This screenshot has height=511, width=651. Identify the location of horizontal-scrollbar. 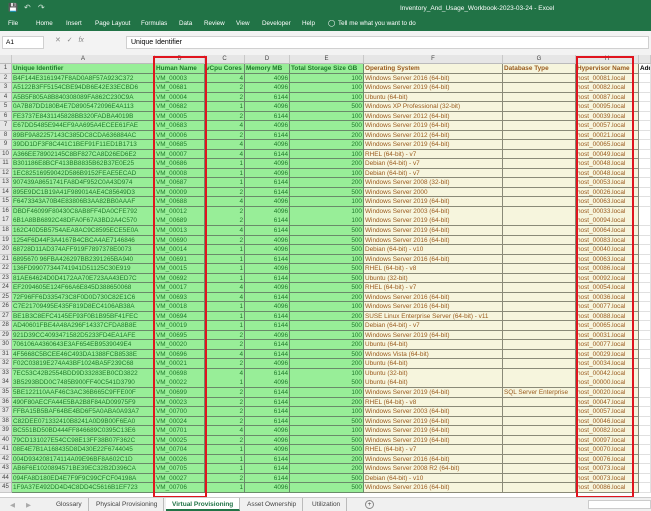
(619, 504).